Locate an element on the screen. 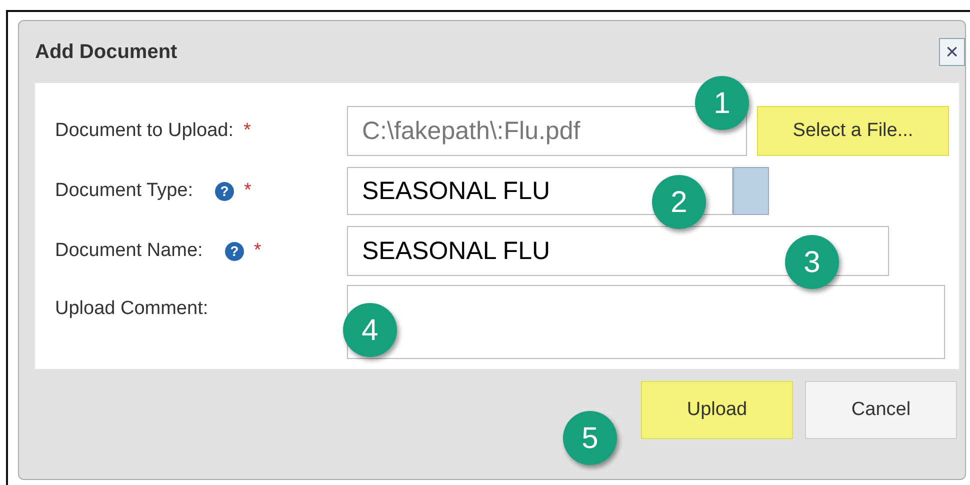  field-label: Document to Upload: is located at coordinates (144, 130).